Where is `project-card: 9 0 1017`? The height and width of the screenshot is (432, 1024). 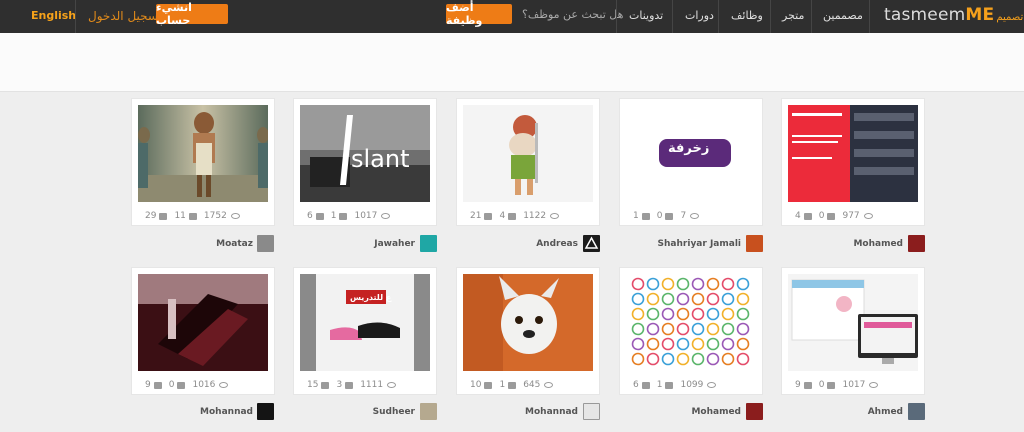 project-card: 9 0 1017 is located at coordinates (853, 331).